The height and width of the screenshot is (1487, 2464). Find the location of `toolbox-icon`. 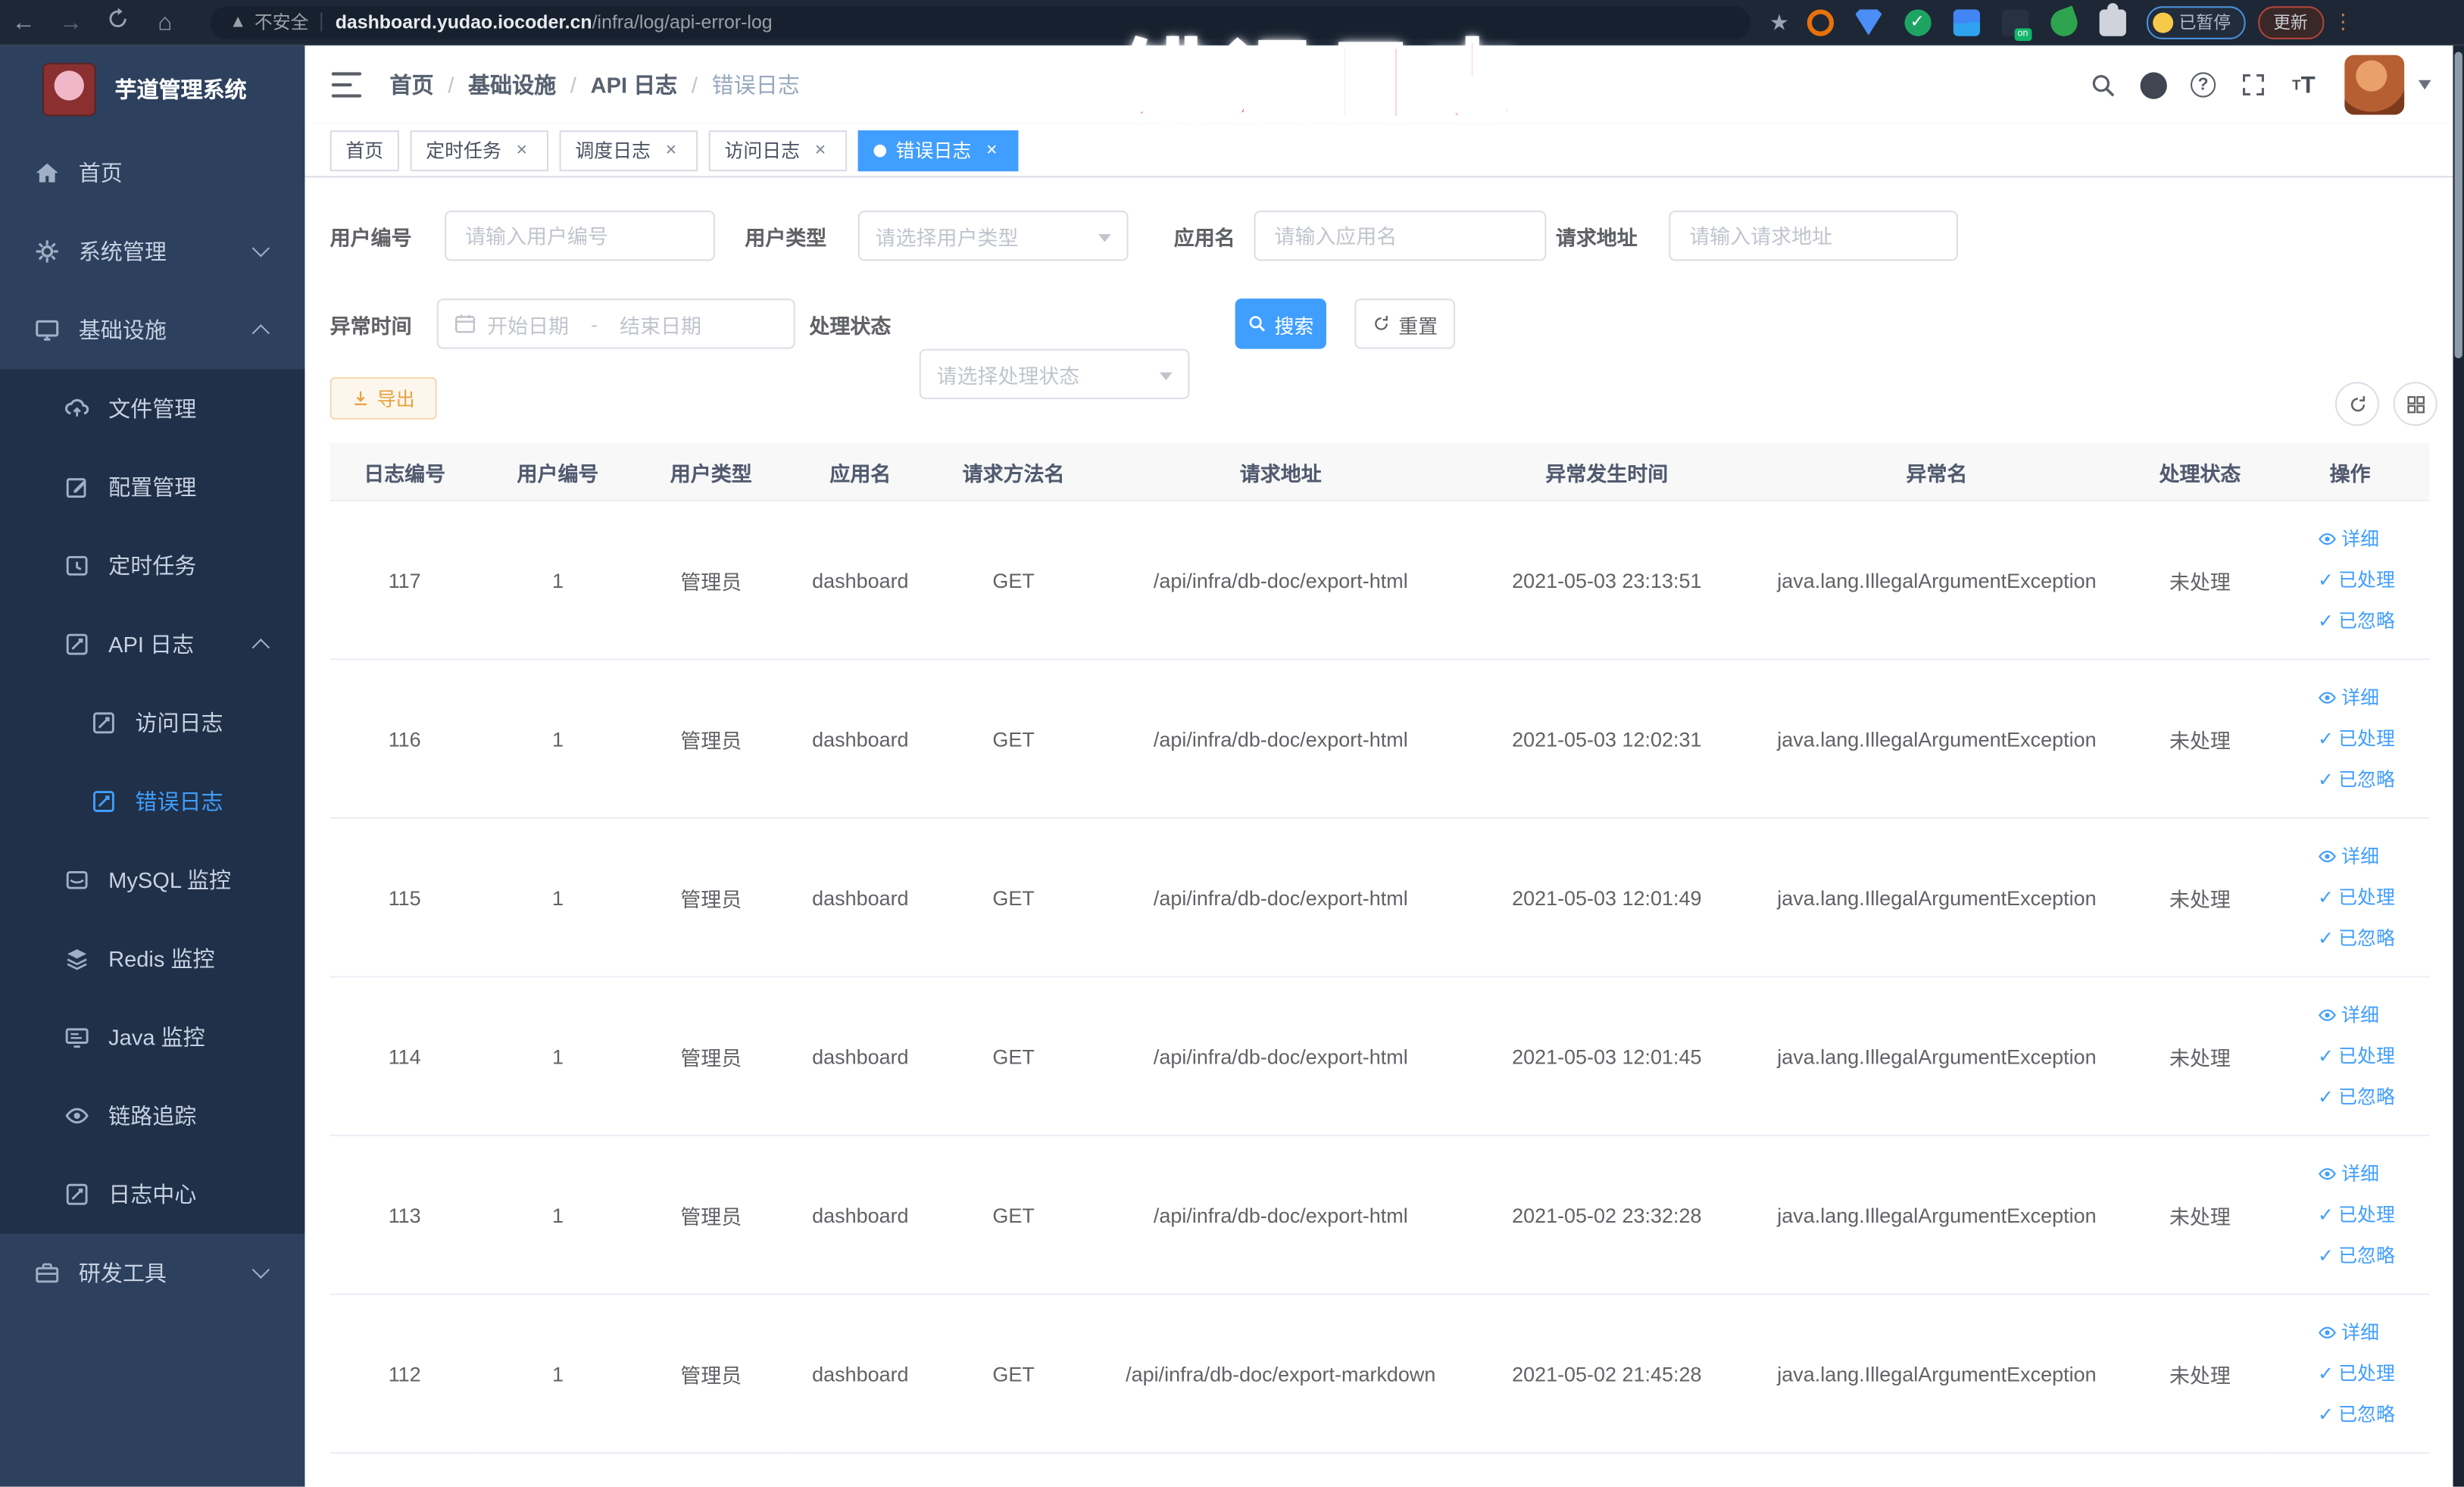

toolbox-icon is located at coordinates (47, 1273).